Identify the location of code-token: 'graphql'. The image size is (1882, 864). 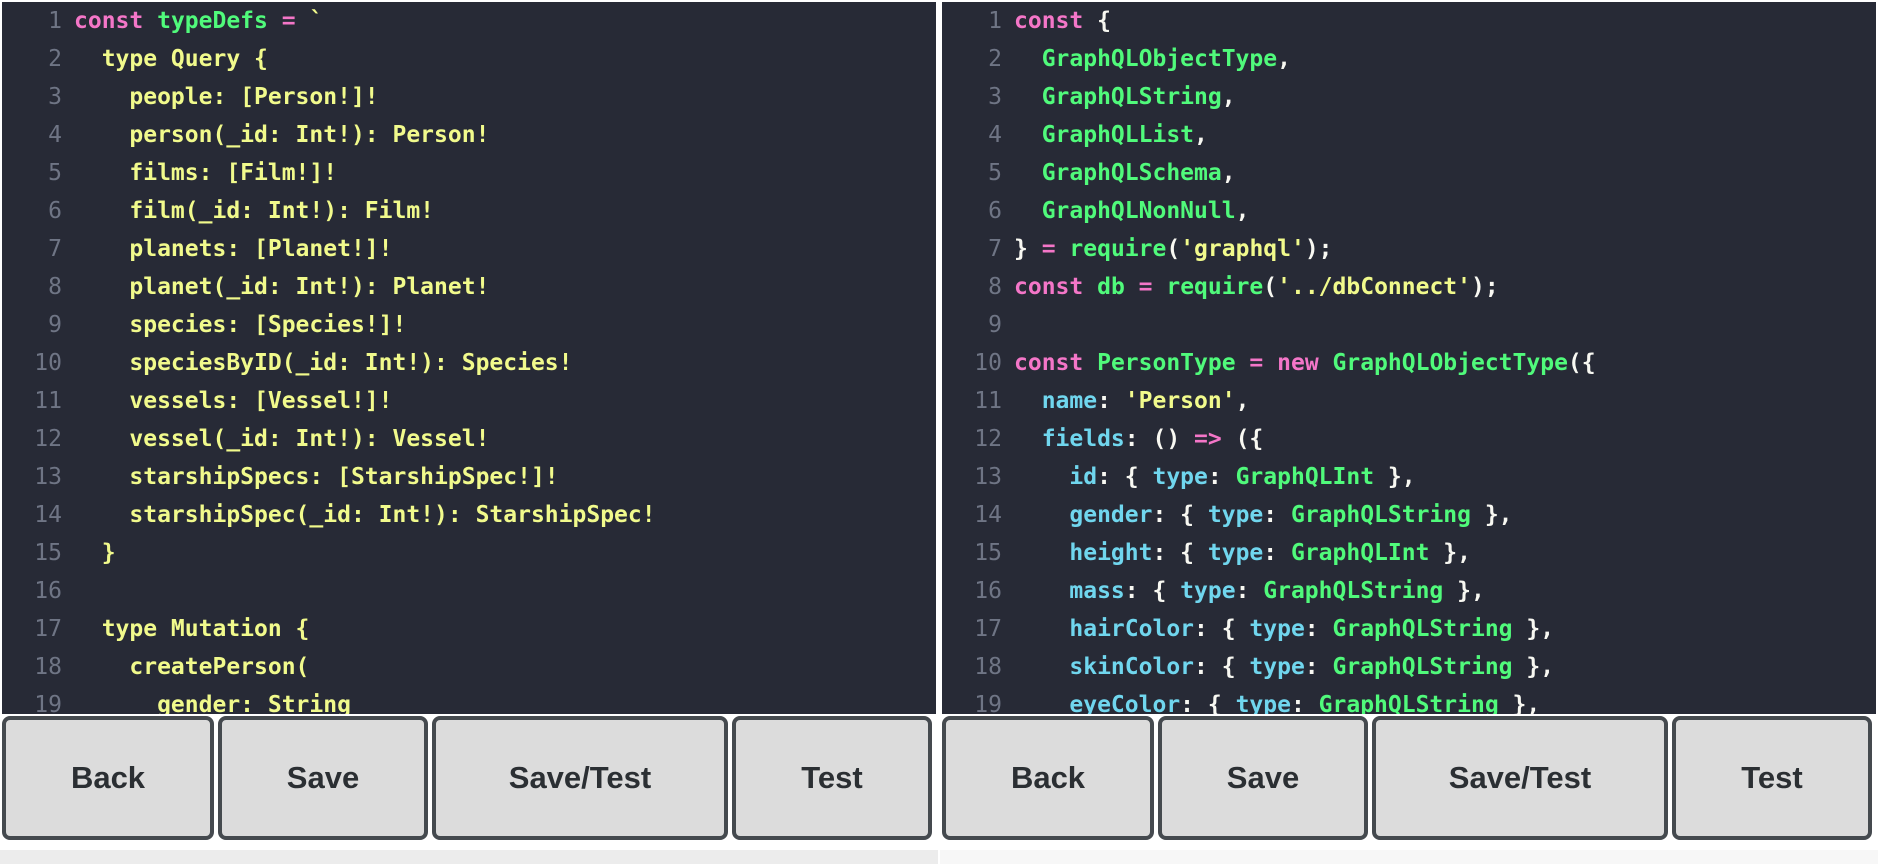
(1242, 249).